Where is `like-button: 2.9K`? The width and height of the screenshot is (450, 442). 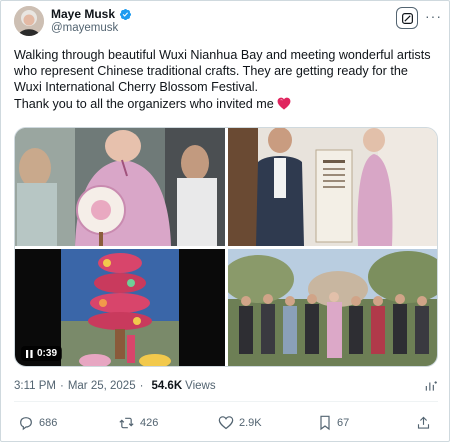 like-button: 2.9K is located at coordinates (240, 422).